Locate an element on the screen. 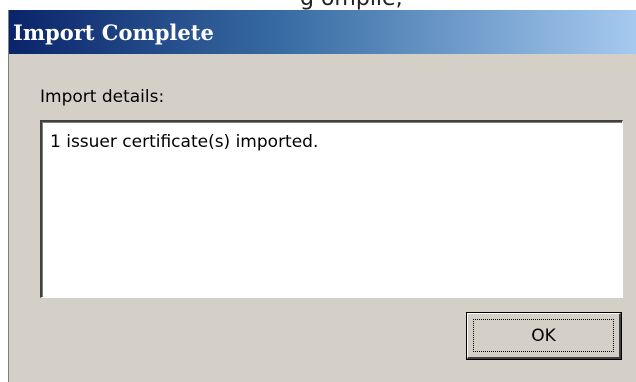 The height and width of the screenshot is (382, 636). dialog-title: Import Complete is located at coordinates (113, 32).